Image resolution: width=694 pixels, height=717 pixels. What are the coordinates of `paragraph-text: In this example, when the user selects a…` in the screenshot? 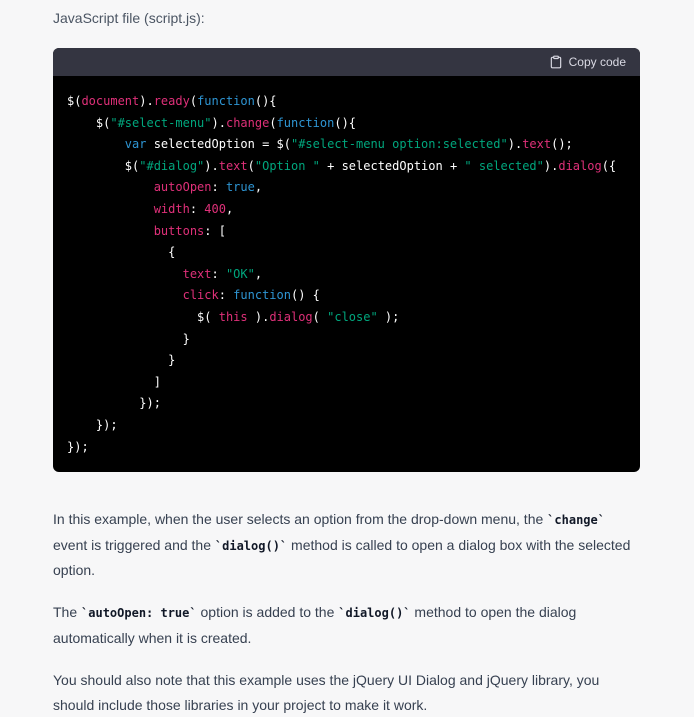 It's located at (300, 519).